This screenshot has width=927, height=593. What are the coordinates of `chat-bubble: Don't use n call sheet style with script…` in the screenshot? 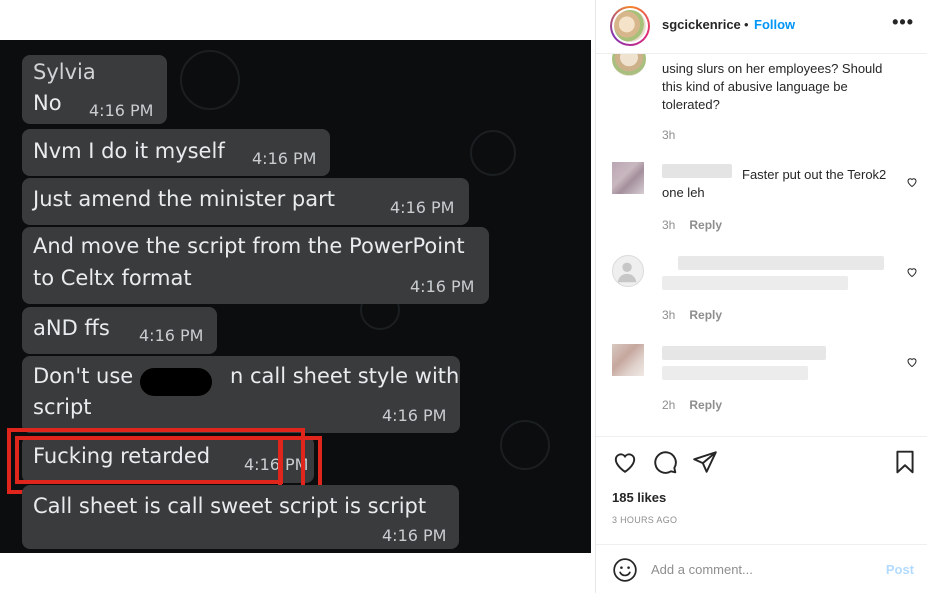 It's located at (241, 394).